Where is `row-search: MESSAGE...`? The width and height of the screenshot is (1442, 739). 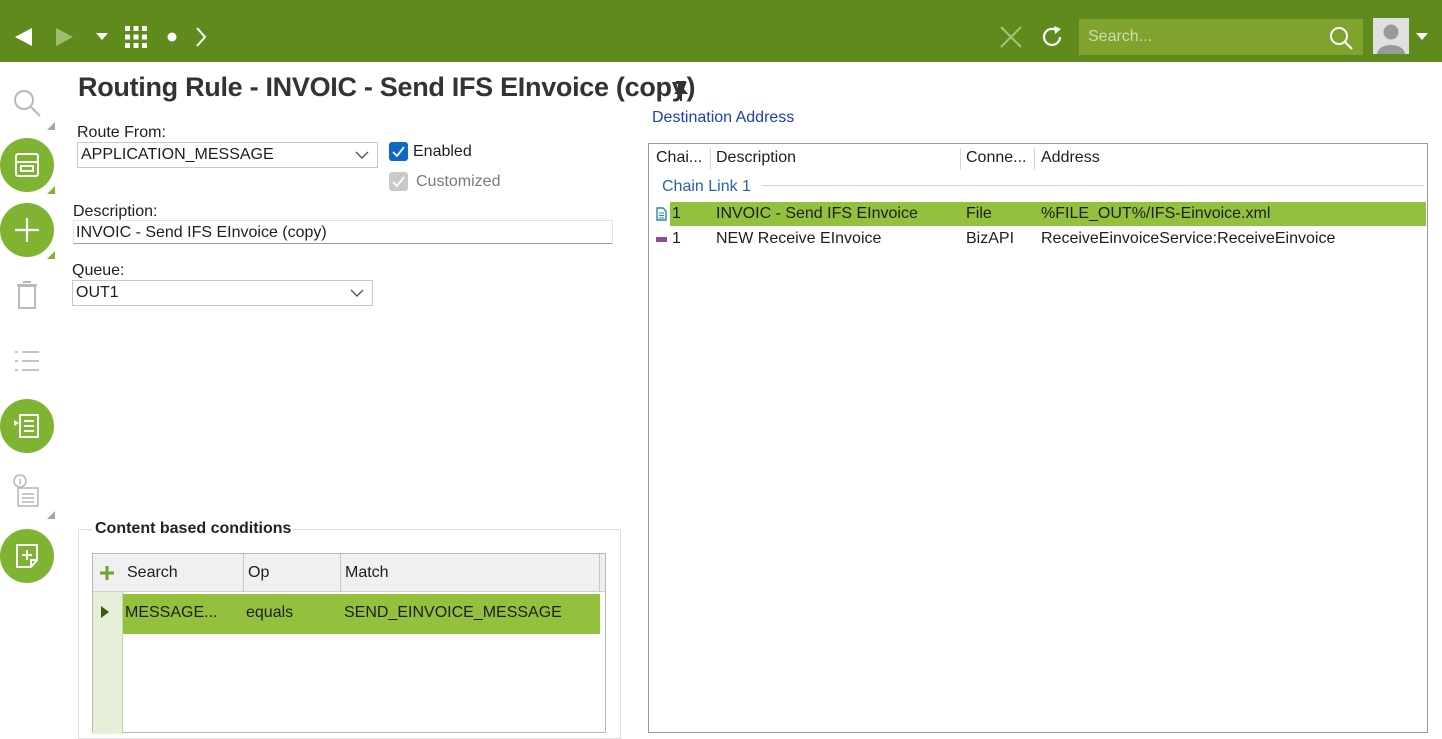 row-search: MESSAGE... is located at coordinates (171, 612).